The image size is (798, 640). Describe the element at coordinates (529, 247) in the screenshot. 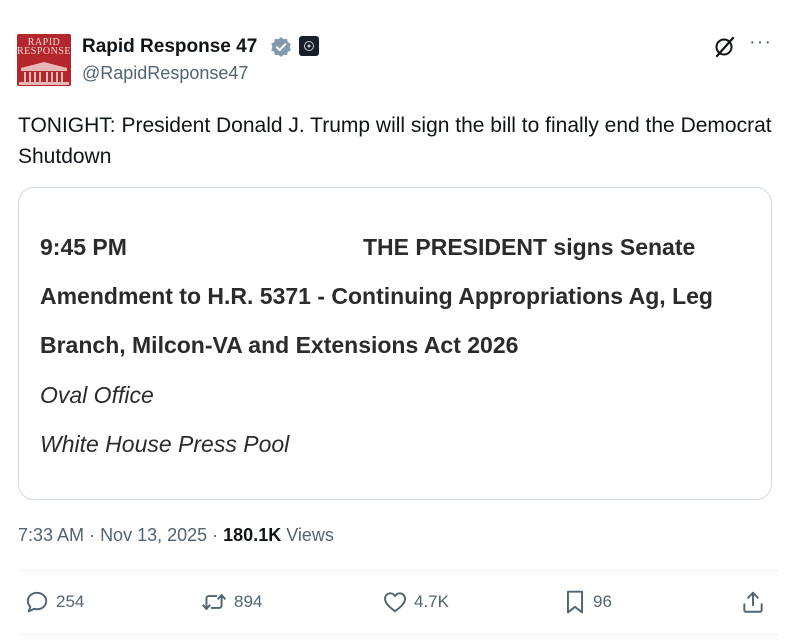

I see `card-title-line-1: THE PRESIDENT signs Senate` at that location.